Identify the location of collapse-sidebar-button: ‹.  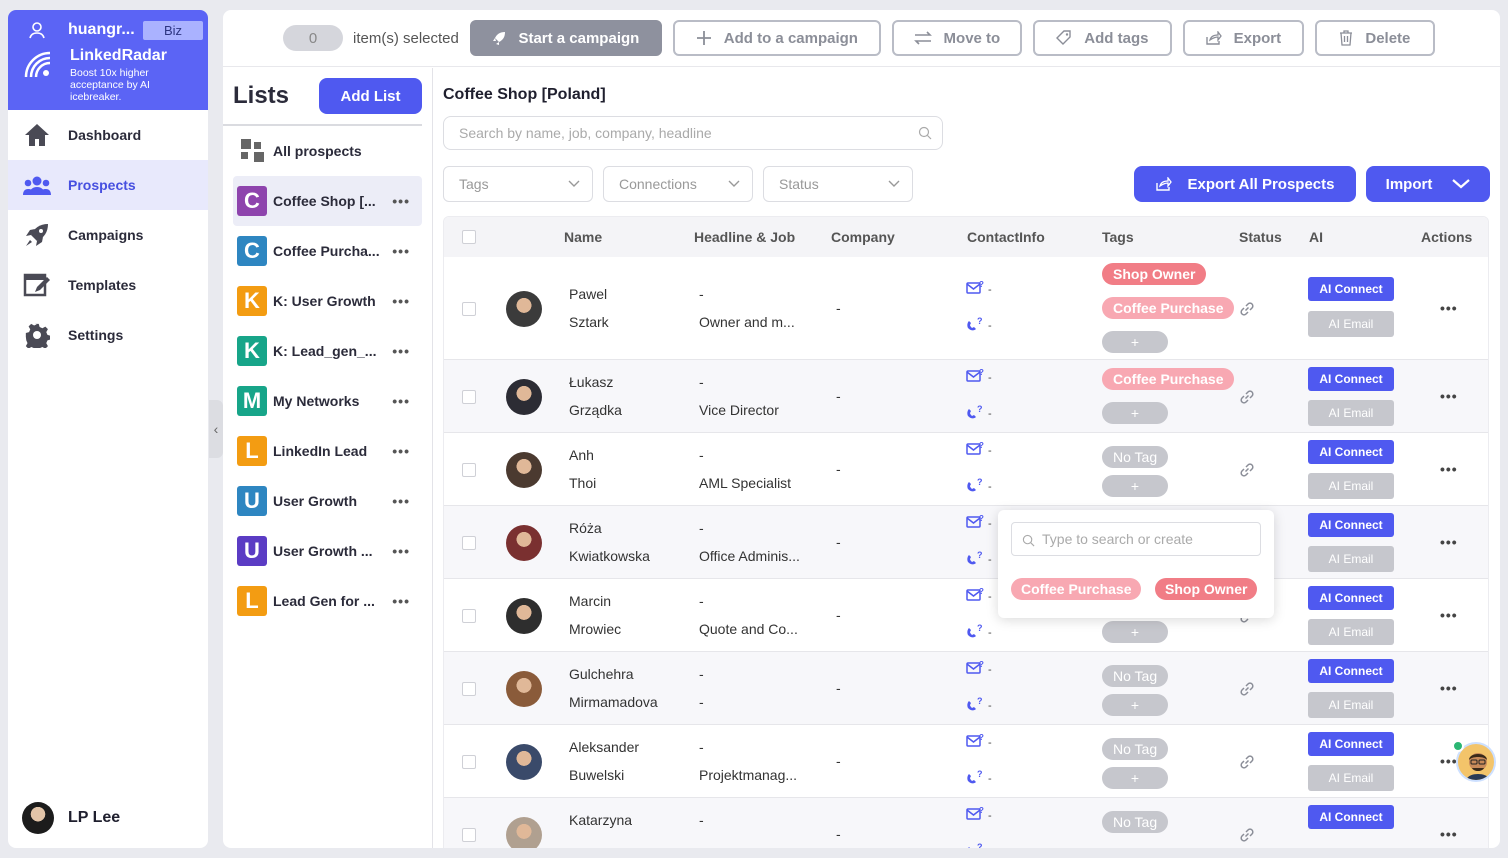
(216, 429).